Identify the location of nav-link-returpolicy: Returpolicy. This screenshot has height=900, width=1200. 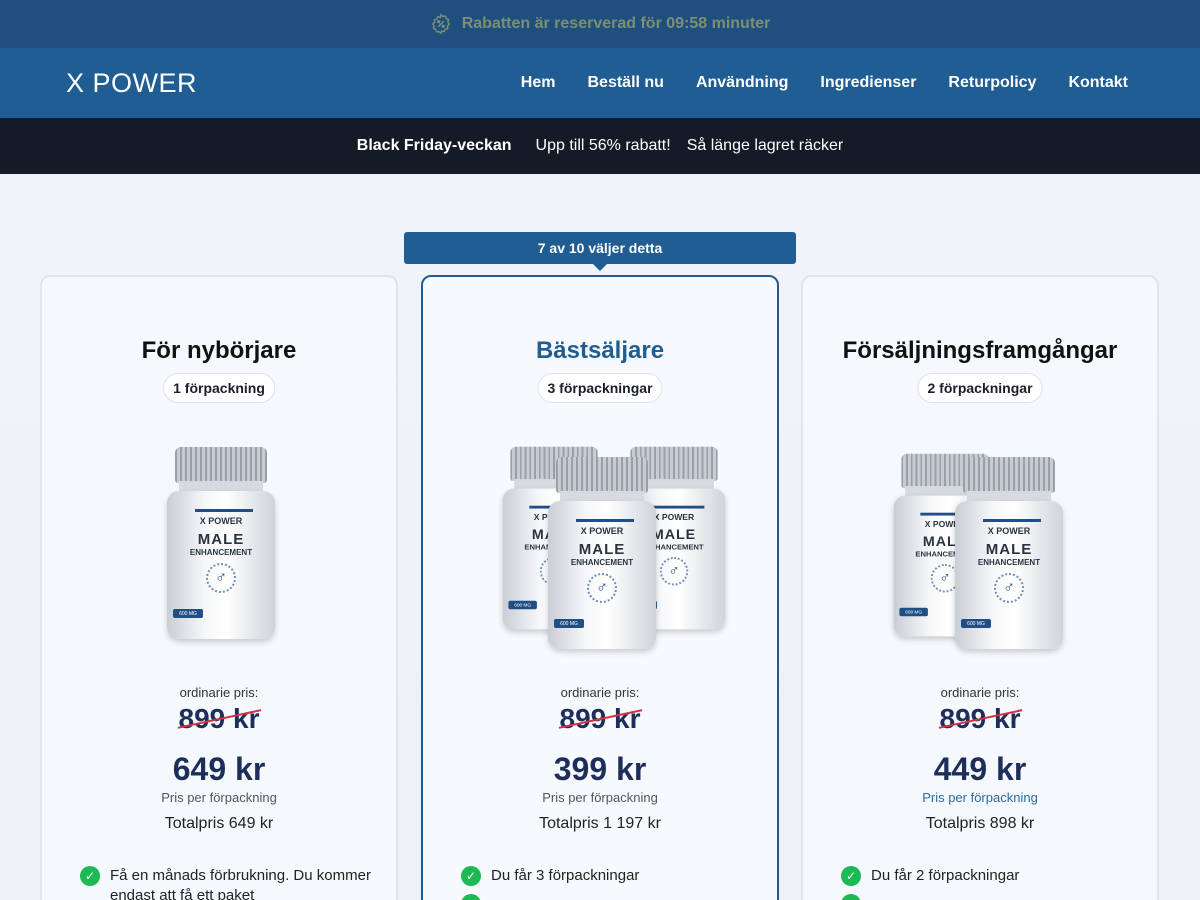
(992, 83).